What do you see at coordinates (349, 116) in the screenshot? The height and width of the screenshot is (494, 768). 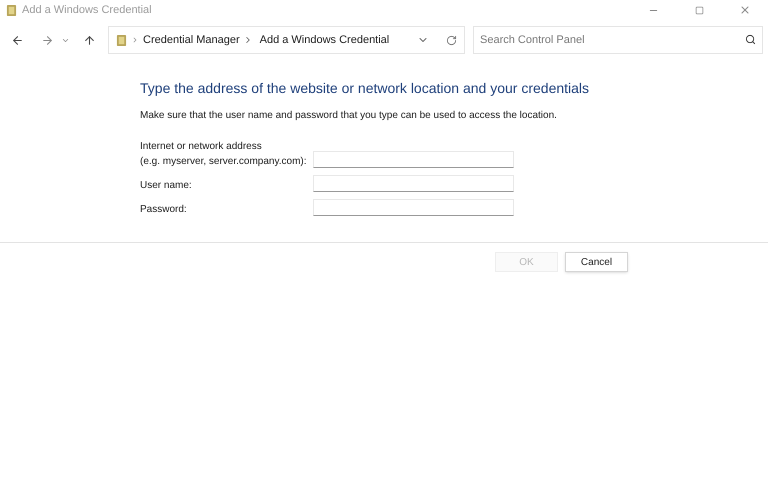 I see `description: Make sure that the user name and password that you type can be used to access the location.` at bounding box center [349, 116].